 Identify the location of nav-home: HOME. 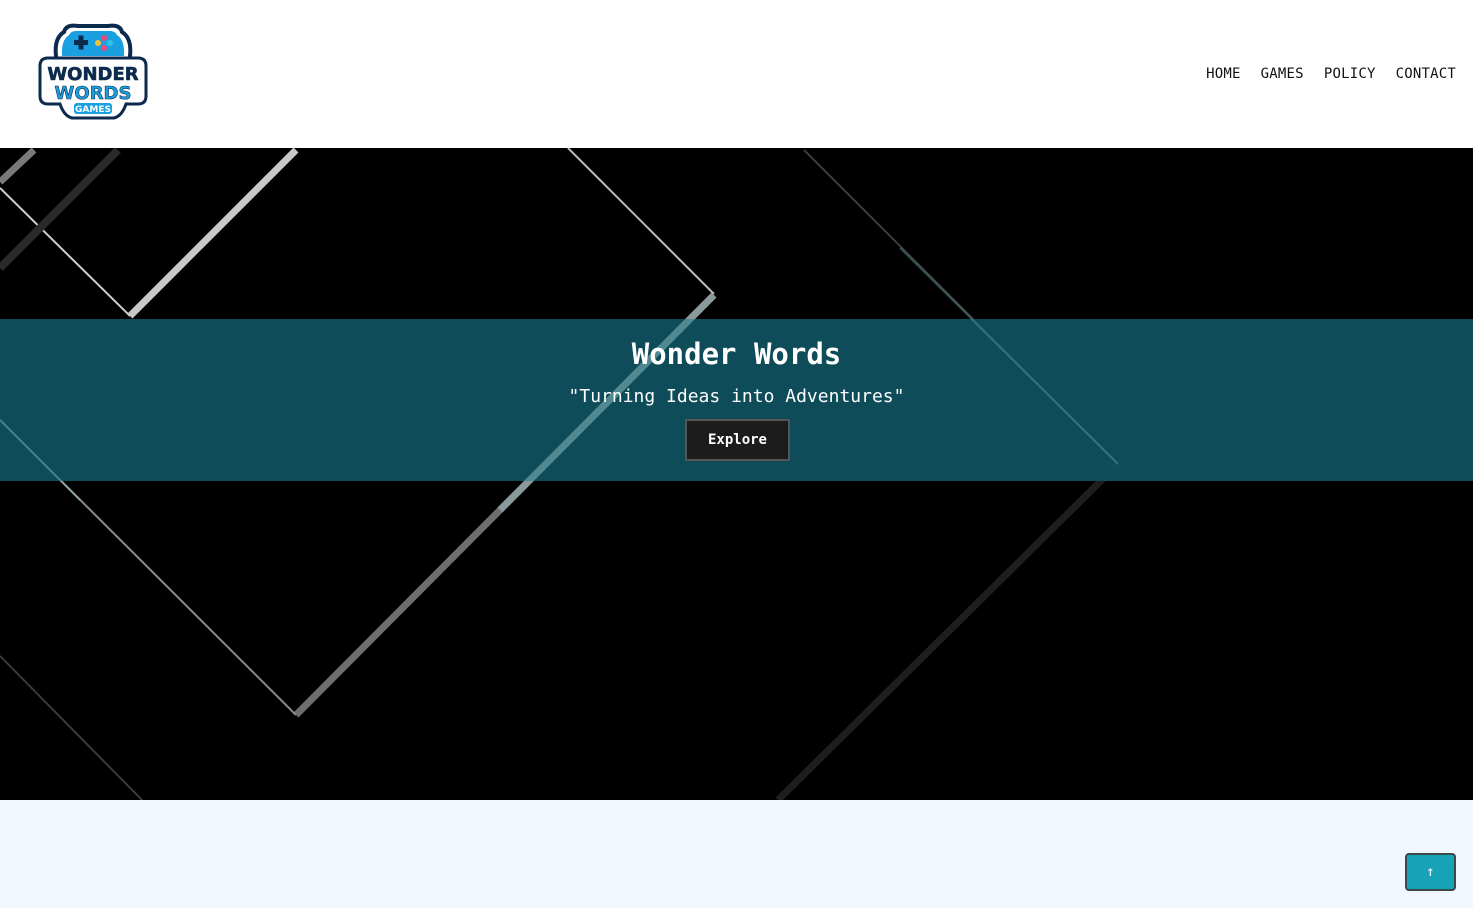
(1223, 74).